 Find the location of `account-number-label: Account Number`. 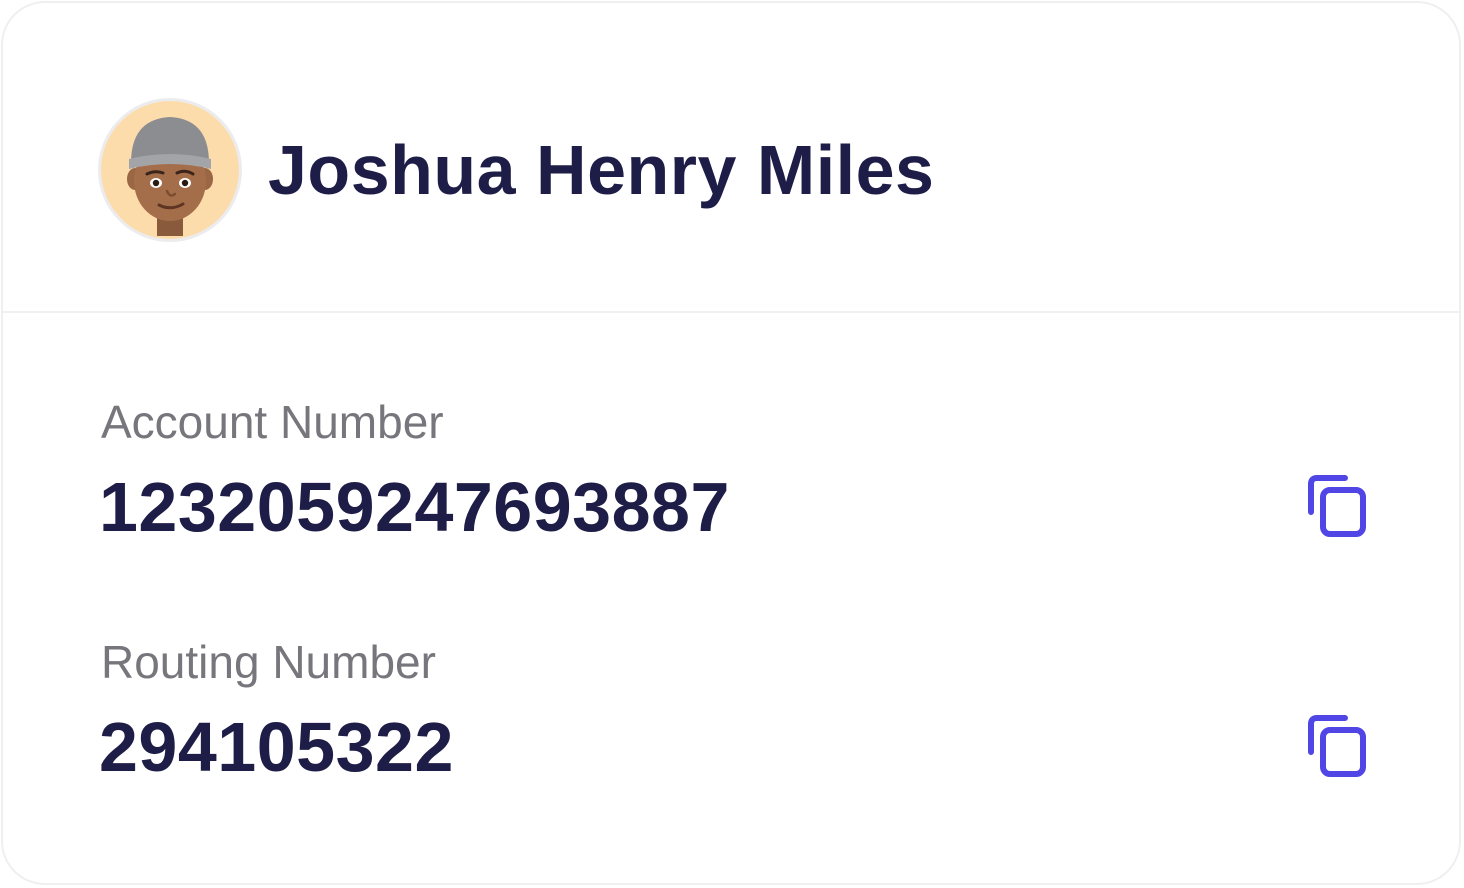

account-number-label: Account Number is located at coordinates (272, 422).